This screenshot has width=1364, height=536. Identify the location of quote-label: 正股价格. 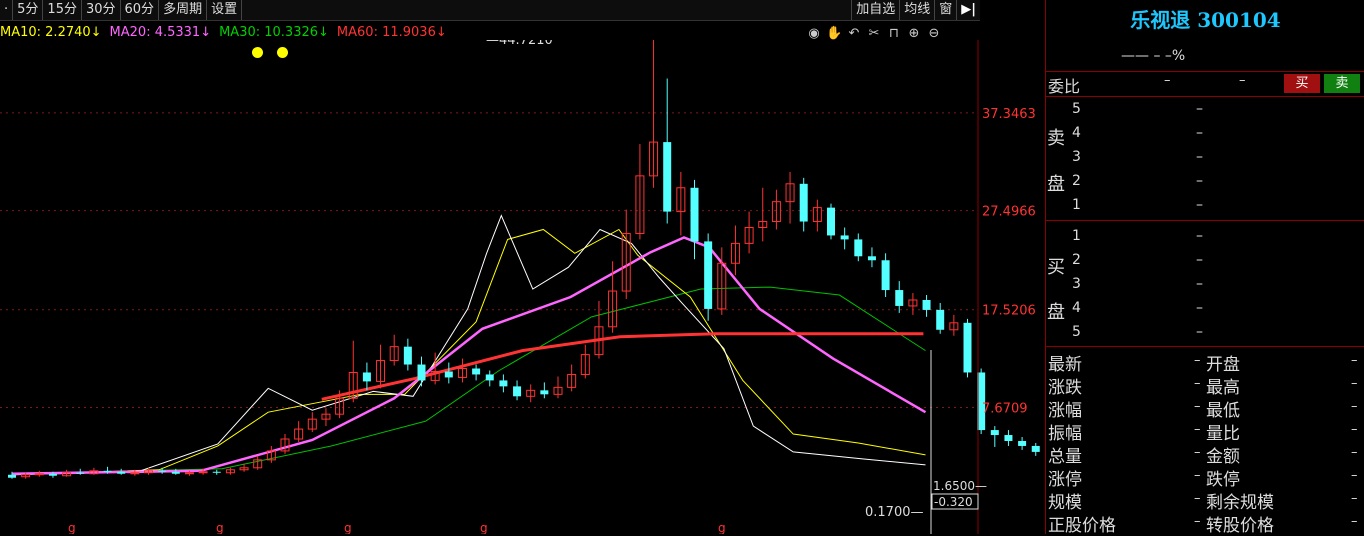
(1082, 526).